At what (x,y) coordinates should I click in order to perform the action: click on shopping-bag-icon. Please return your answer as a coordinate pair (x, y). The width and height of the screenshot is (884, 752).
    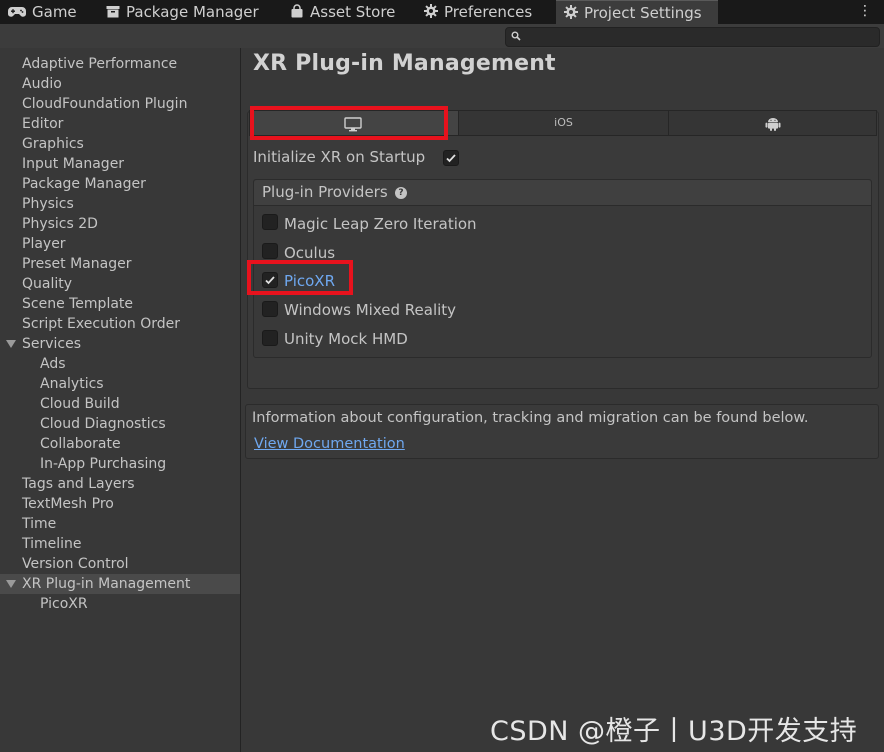
    Looking at the image, I should click on (297, 13).